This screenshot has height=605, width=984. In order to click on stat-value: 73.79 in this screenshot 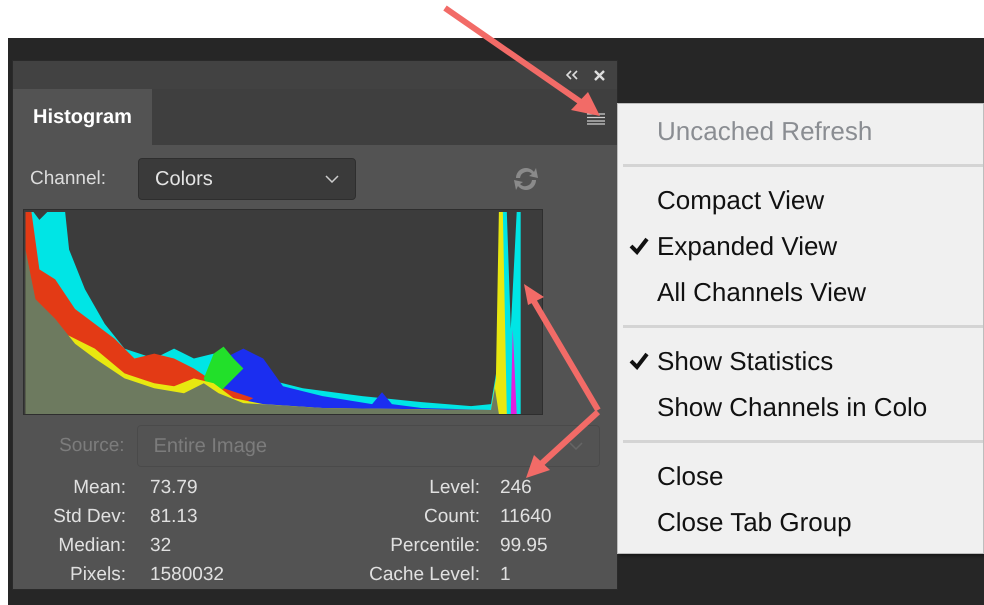, I will do `click(174, 488)`.